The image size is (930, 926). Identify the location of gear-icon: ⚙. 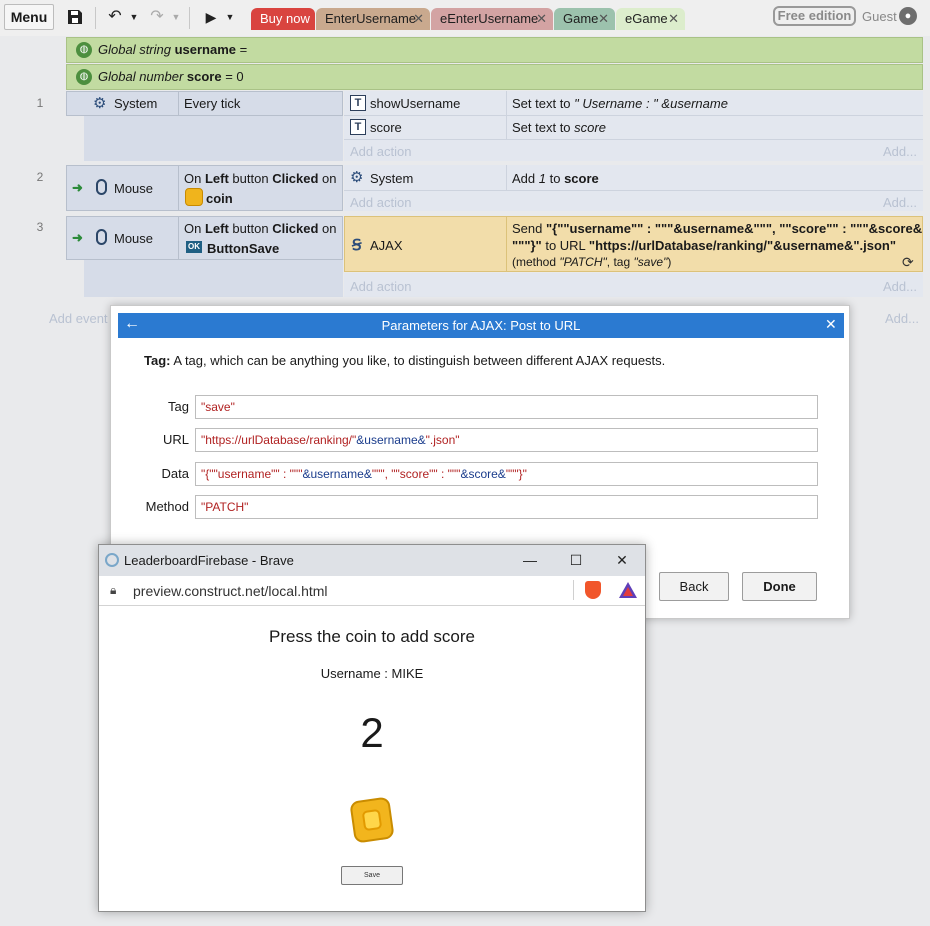
(100, 103).